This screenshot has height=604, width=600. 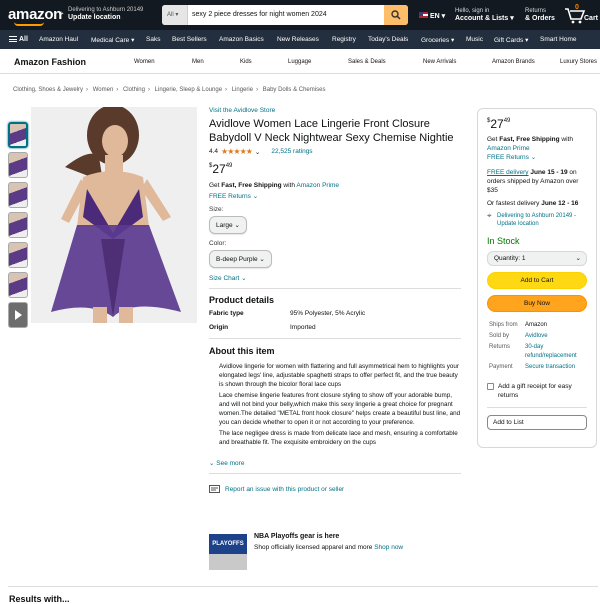 I want to click on search-button, so click(x=396, y=15).